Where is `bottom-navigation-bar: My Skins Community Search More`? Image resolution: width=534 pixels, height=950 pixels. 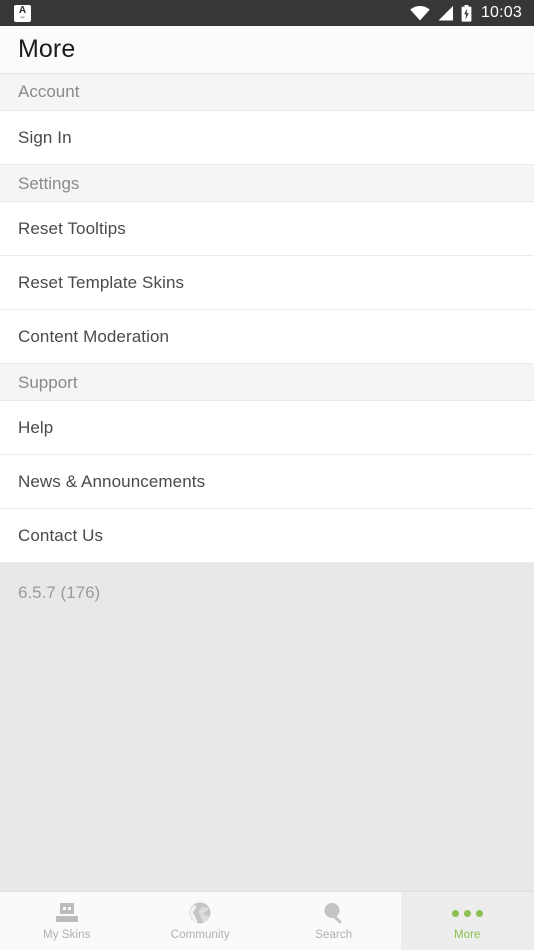 bottom-navigation-bar: My Skins Community Search More is located at coordinates (267, 920).